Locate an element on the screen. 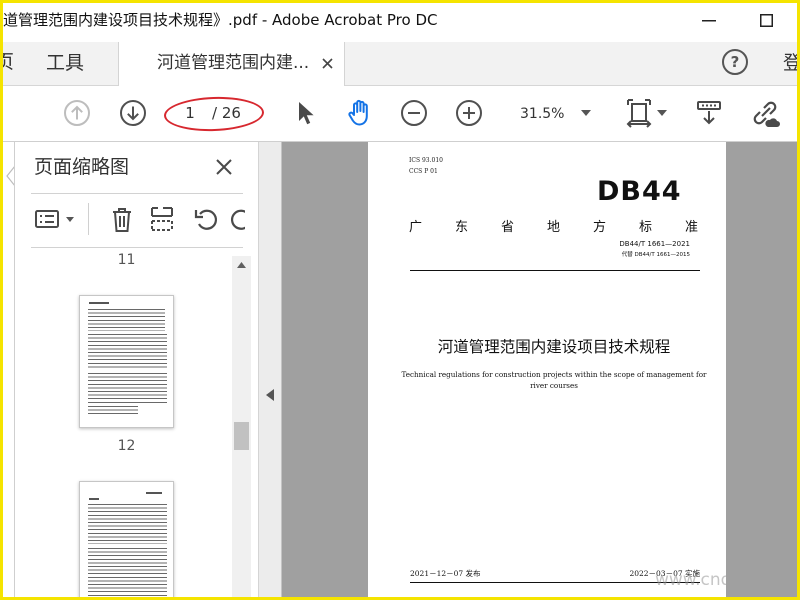 The image size is (800, 600). document-title-cn: 河道管理范围内建设项目技术规程 is located at coordinates (554, 347).